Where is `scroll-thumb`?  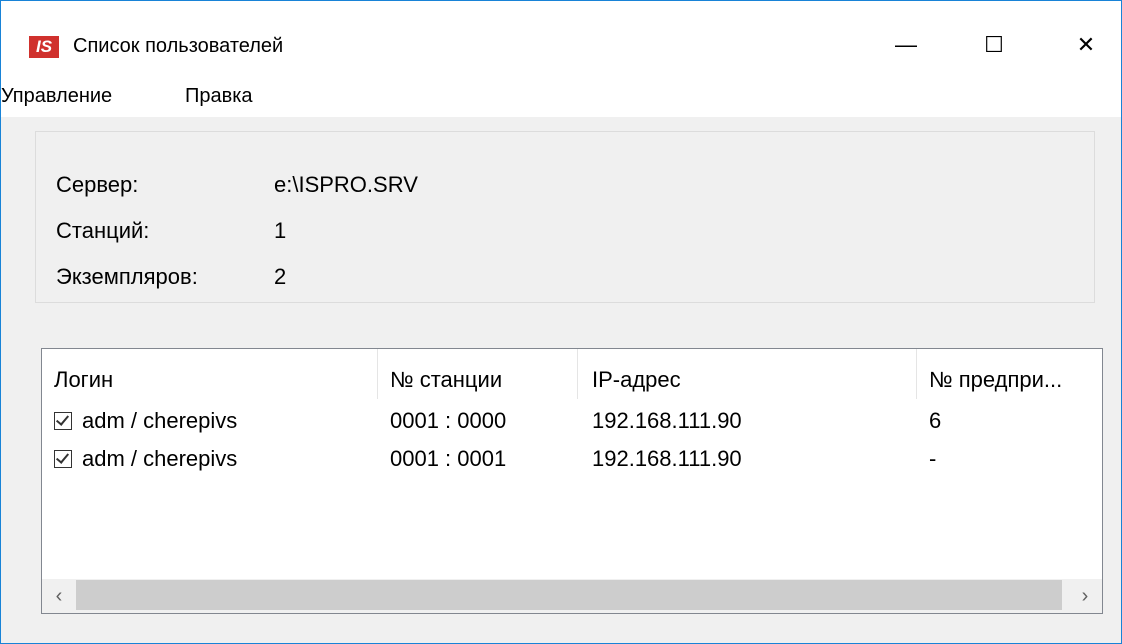
scroll-thumb is located at coordinates (569, 595).